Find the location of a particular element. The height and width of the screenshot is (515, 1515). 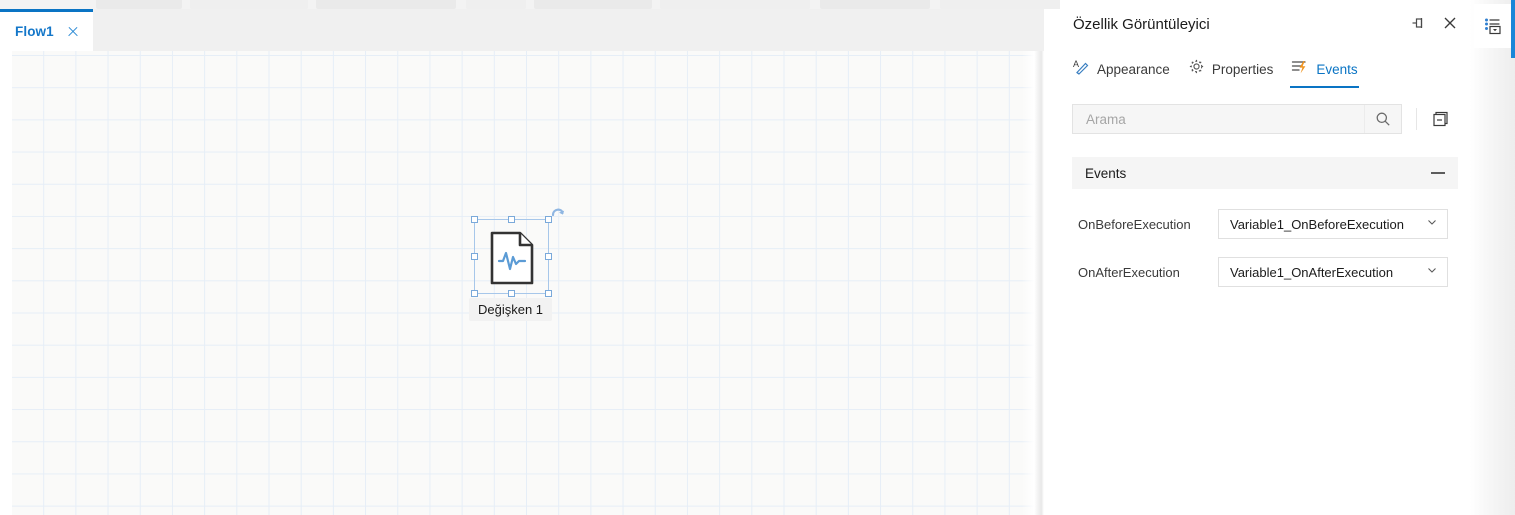

tab-properties-label: Properties is located at coordinates (1242, 69).